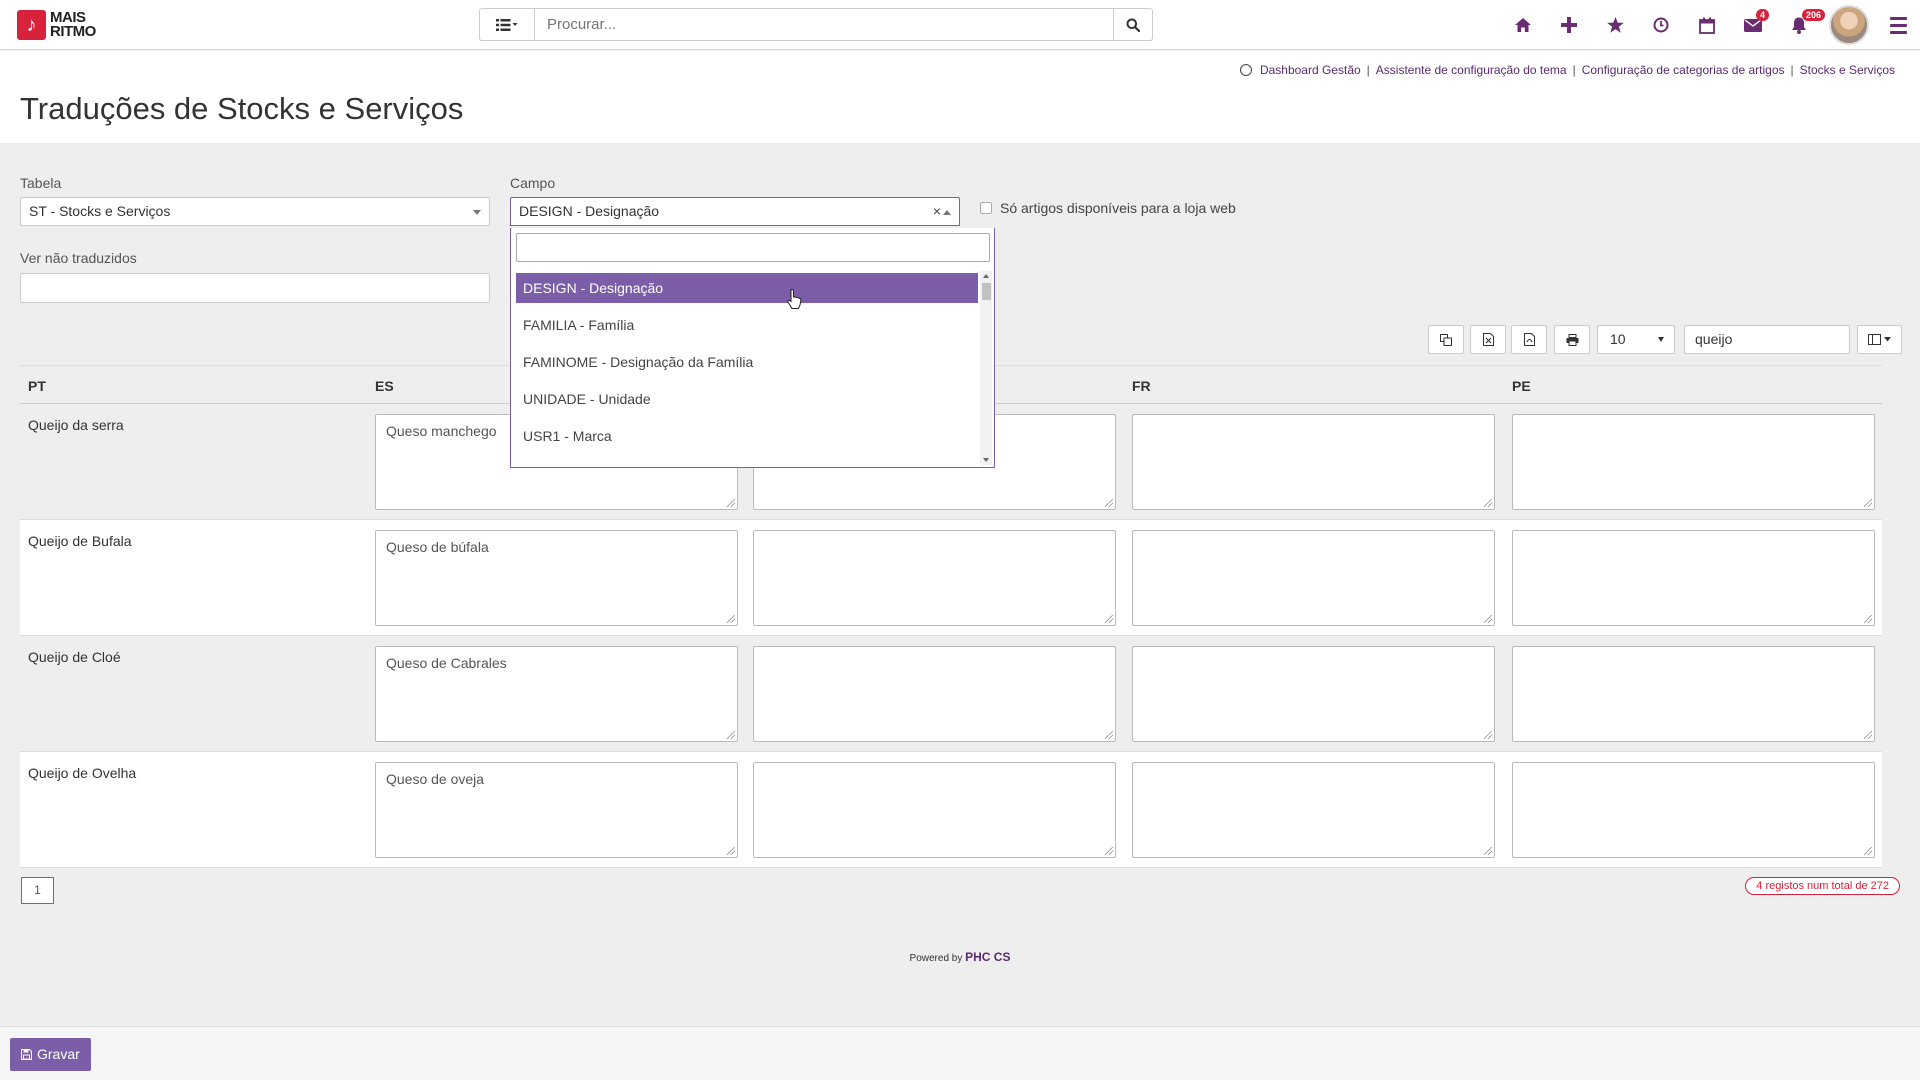 This screenshot has height=1080, width=1920. Describe the element at coordinates (556, 578) in the screenshot. I see `es-translation-field: Queso de búfala` at that location.